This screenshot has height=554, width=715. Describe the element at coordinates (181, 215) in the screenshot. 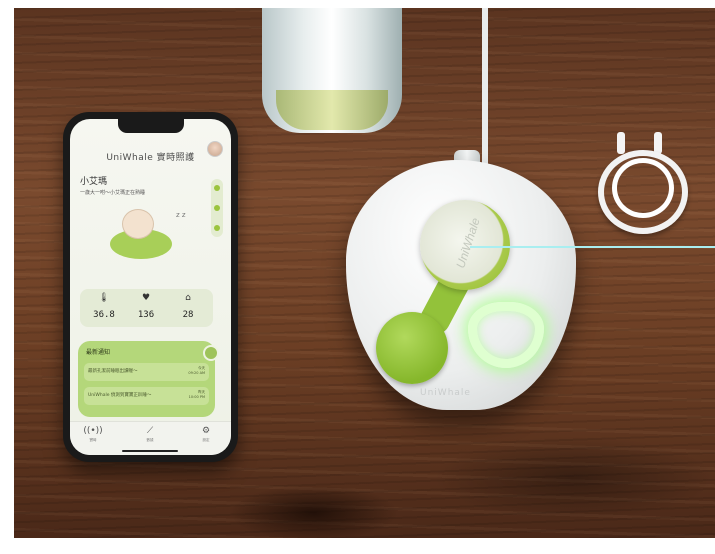

I see `sleep-zz-icon: z z` at that location.